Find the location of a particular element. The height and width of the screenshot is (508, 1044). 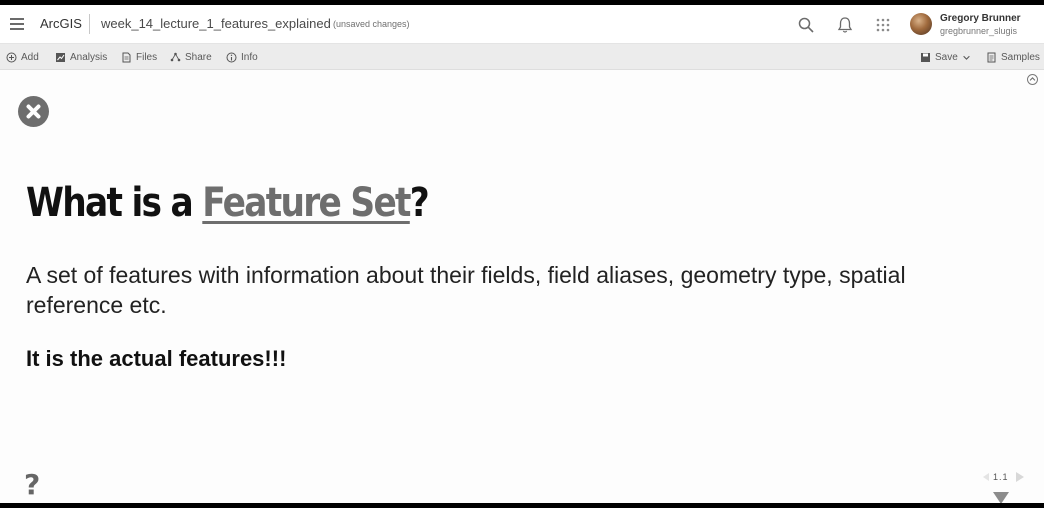

help-button: ? is located at coordinates (32, 484).